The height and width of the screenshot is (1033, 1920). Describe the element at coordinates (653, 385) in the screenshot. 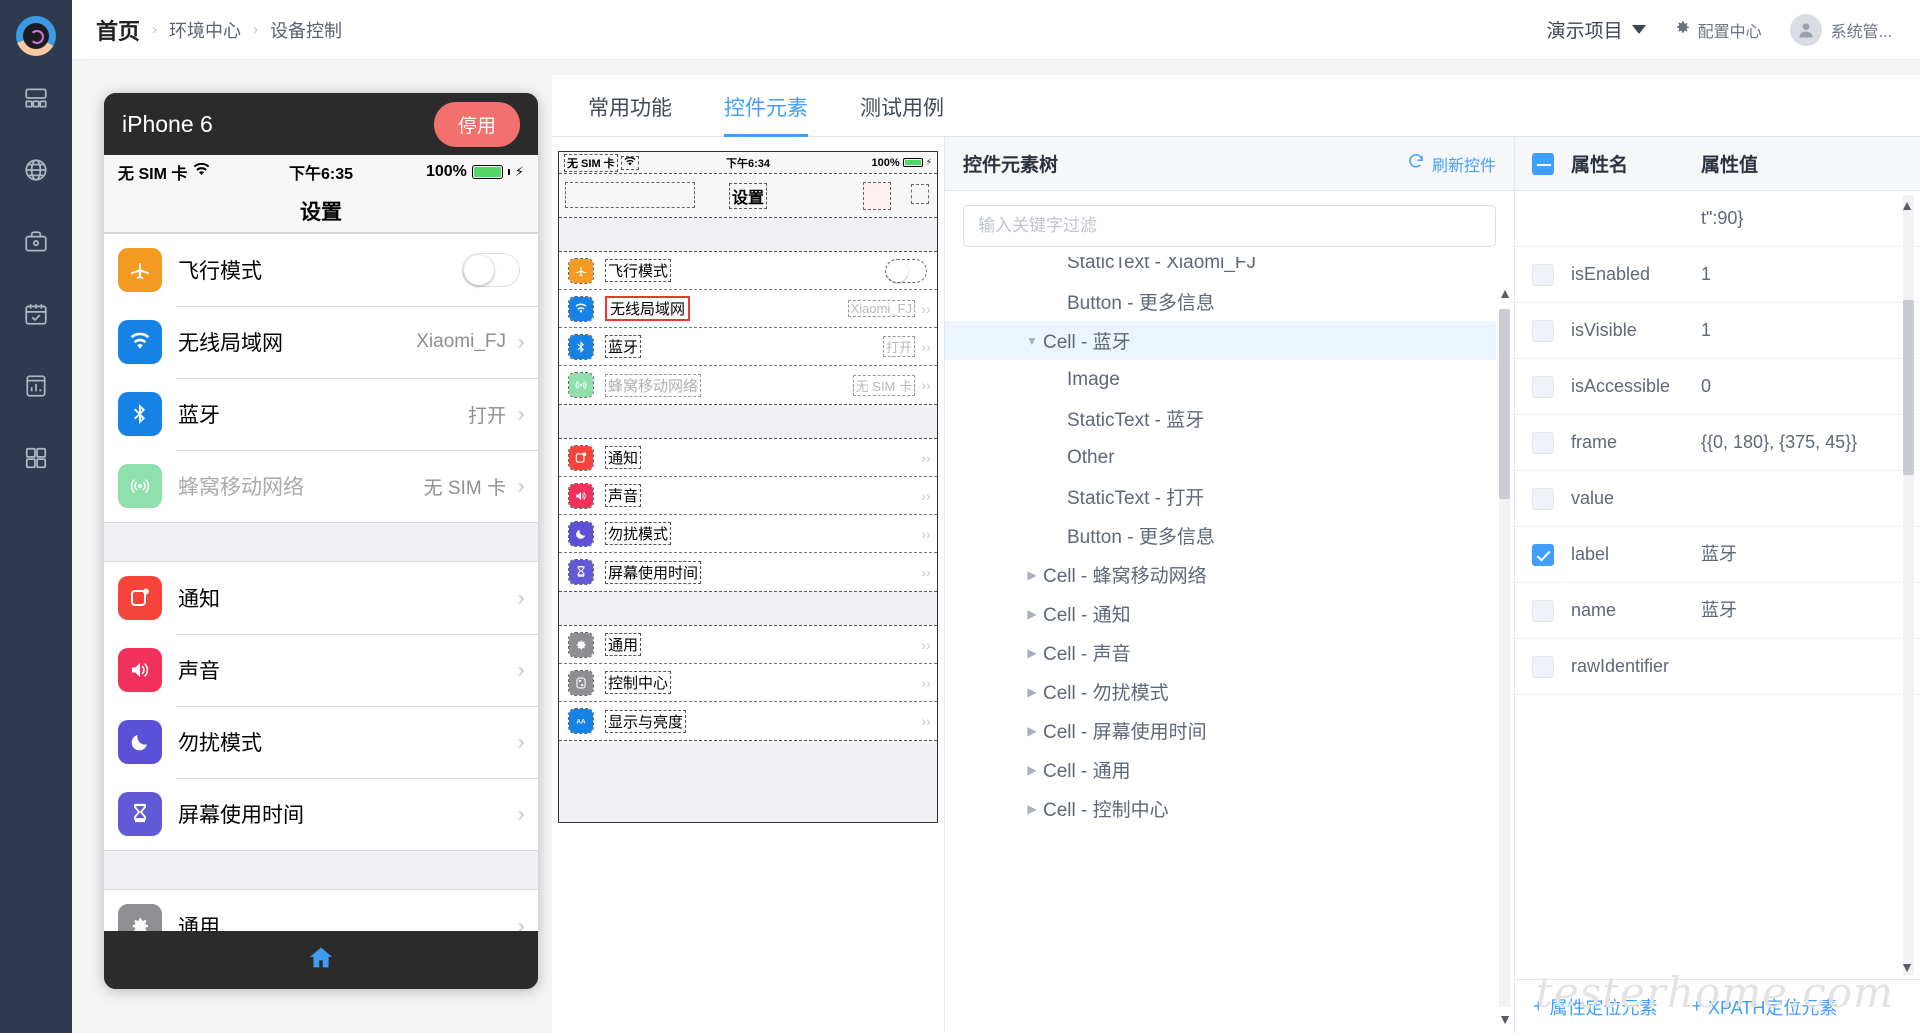

I see `overlay-row-label: 蜂窝移动网络` at that location.